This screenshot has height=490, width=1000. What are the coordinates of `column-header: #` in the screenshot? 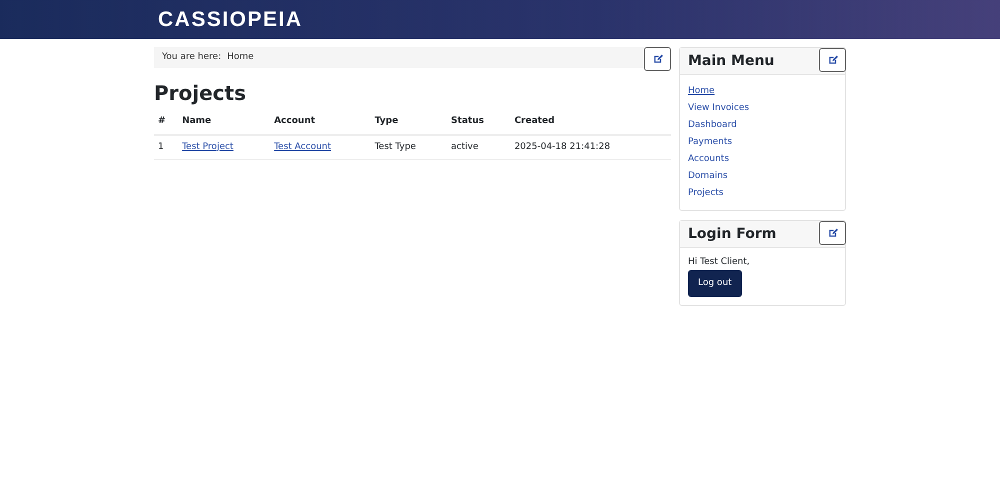 It's located at (166, 122).